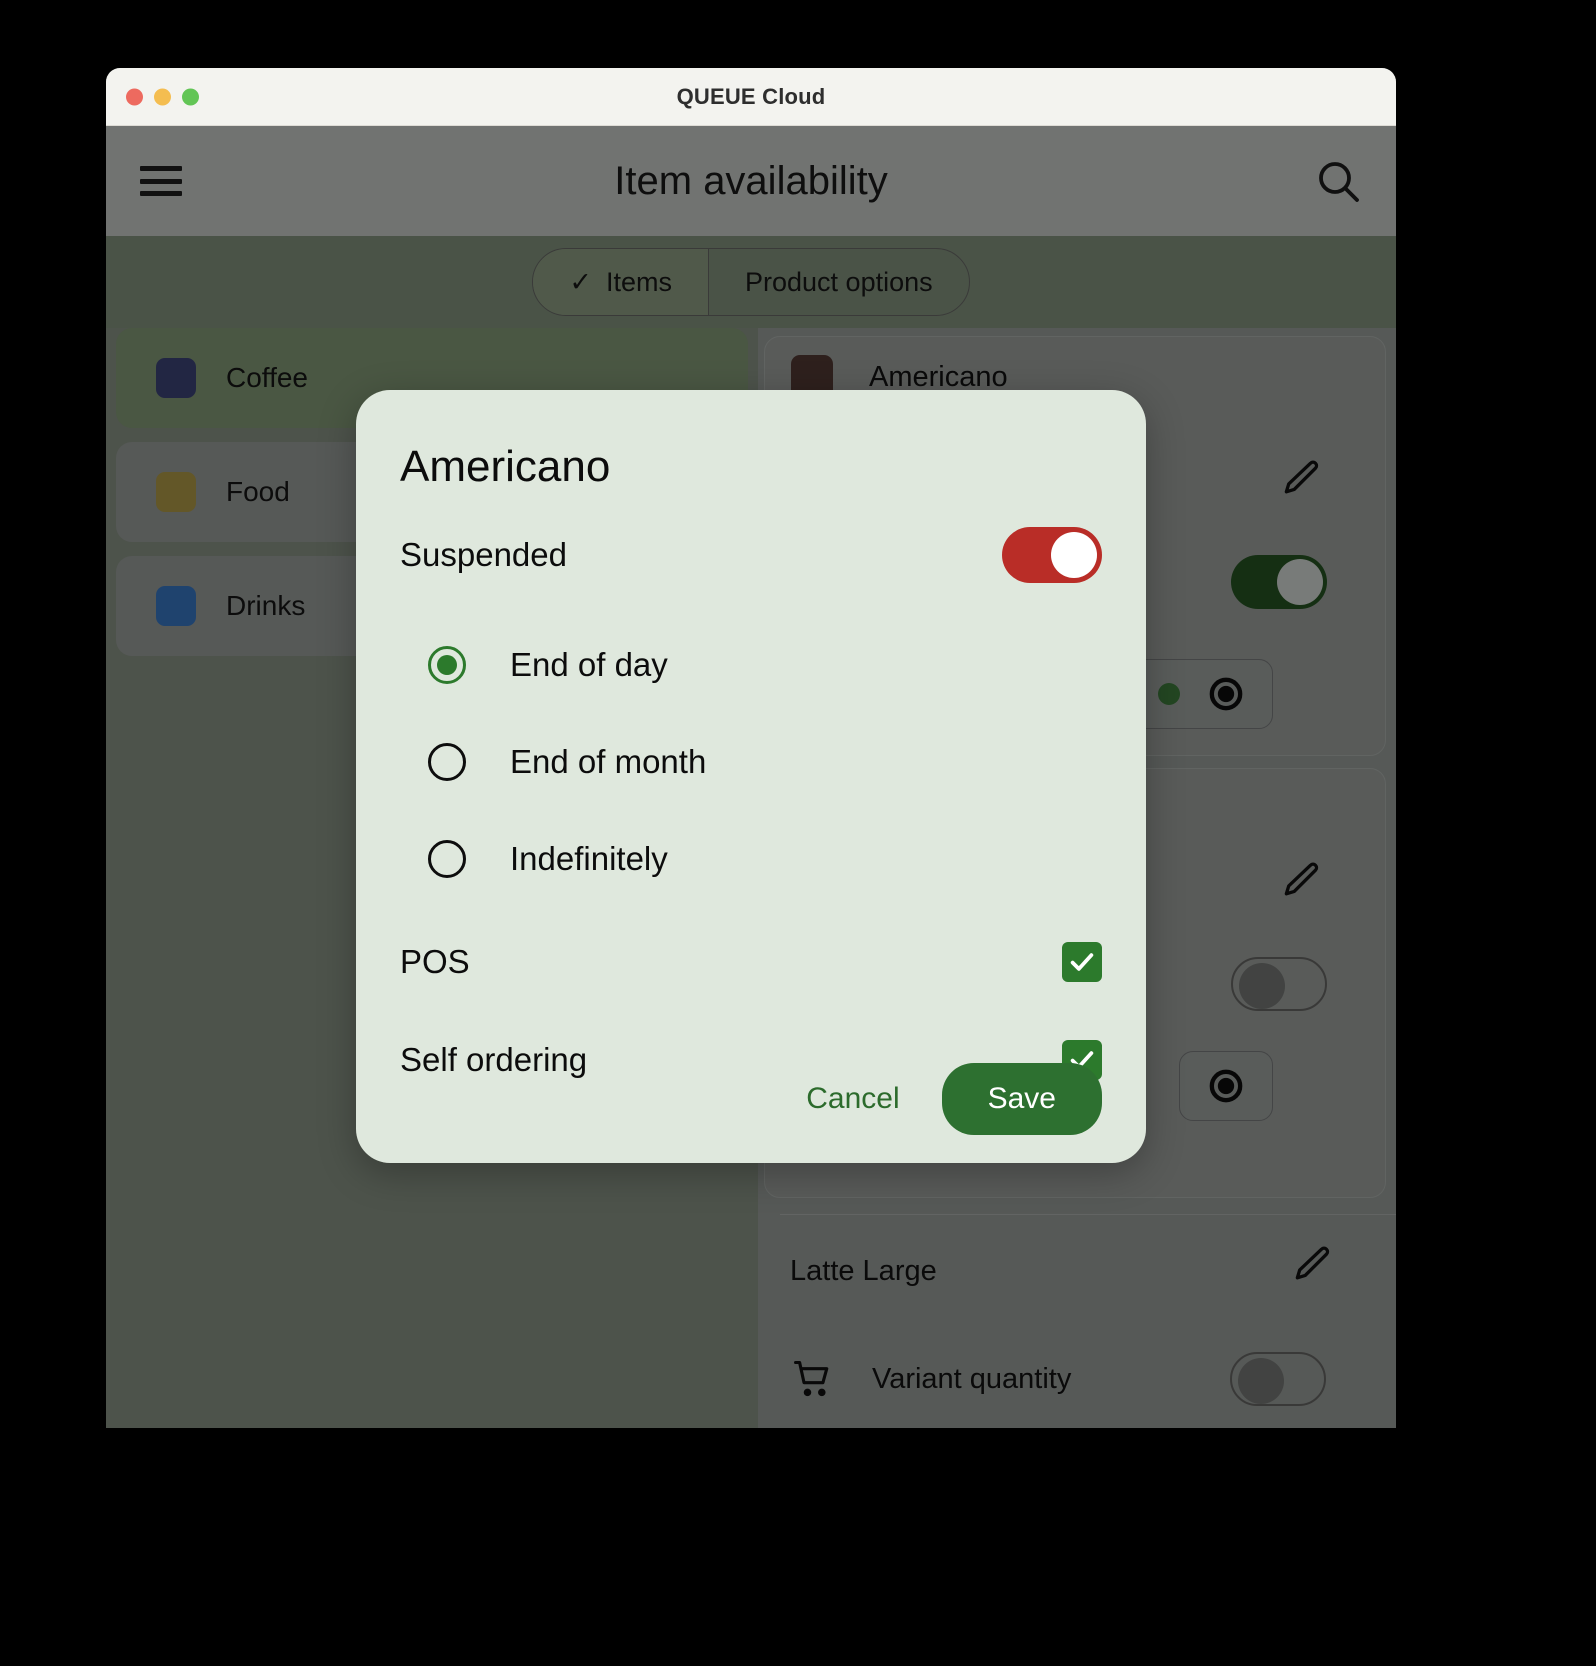  Describe the element at coordinates (589, 858) in the screenshot. I see `radio-label: Indefinitely` at that location.